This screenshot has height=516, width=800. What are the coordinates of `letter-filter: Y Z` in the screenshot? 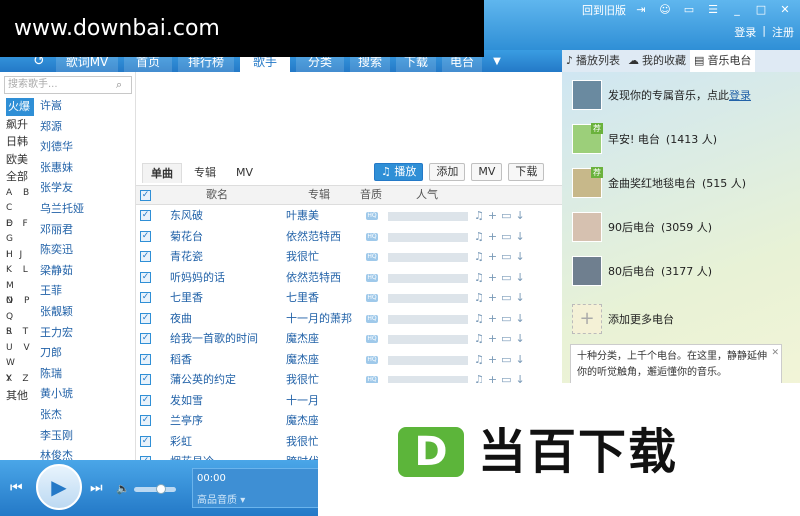 It's located at (20, 380).